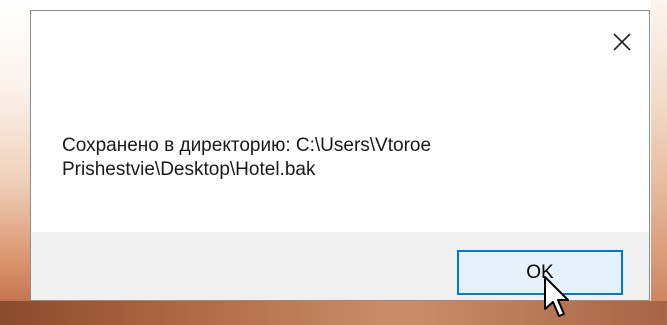 This screenshot has width=667, height=325. Describe the element at coordinates (540, 272) in the screenshot. I see `ok-button: OK` at that location.